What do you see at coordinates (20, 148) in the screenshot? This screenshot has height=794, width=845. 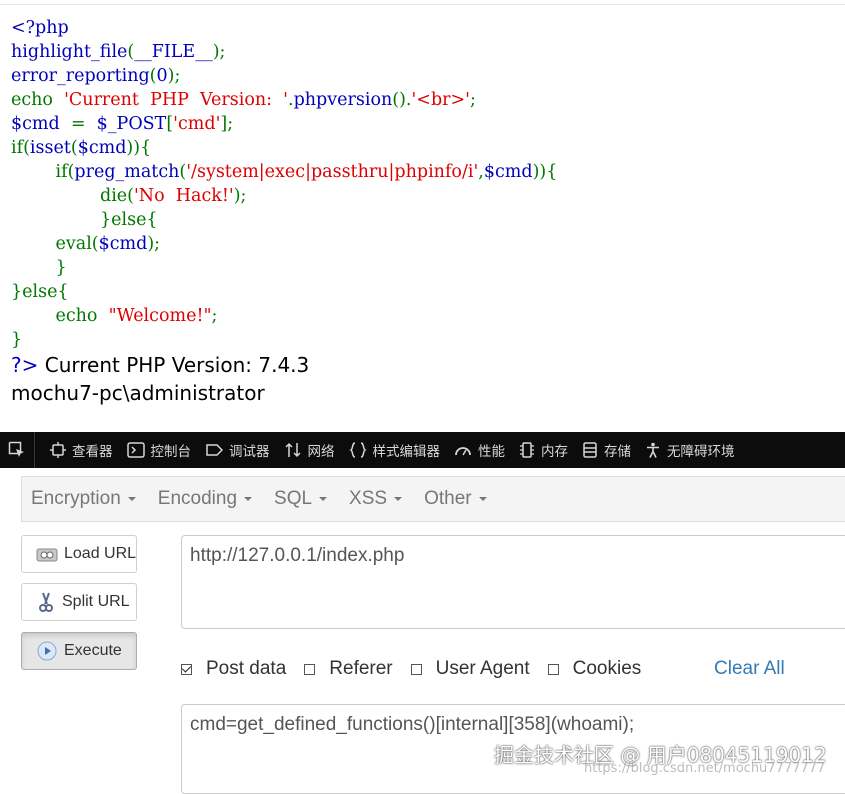 I see `code-token: if(` at bounding box center [20, 148].